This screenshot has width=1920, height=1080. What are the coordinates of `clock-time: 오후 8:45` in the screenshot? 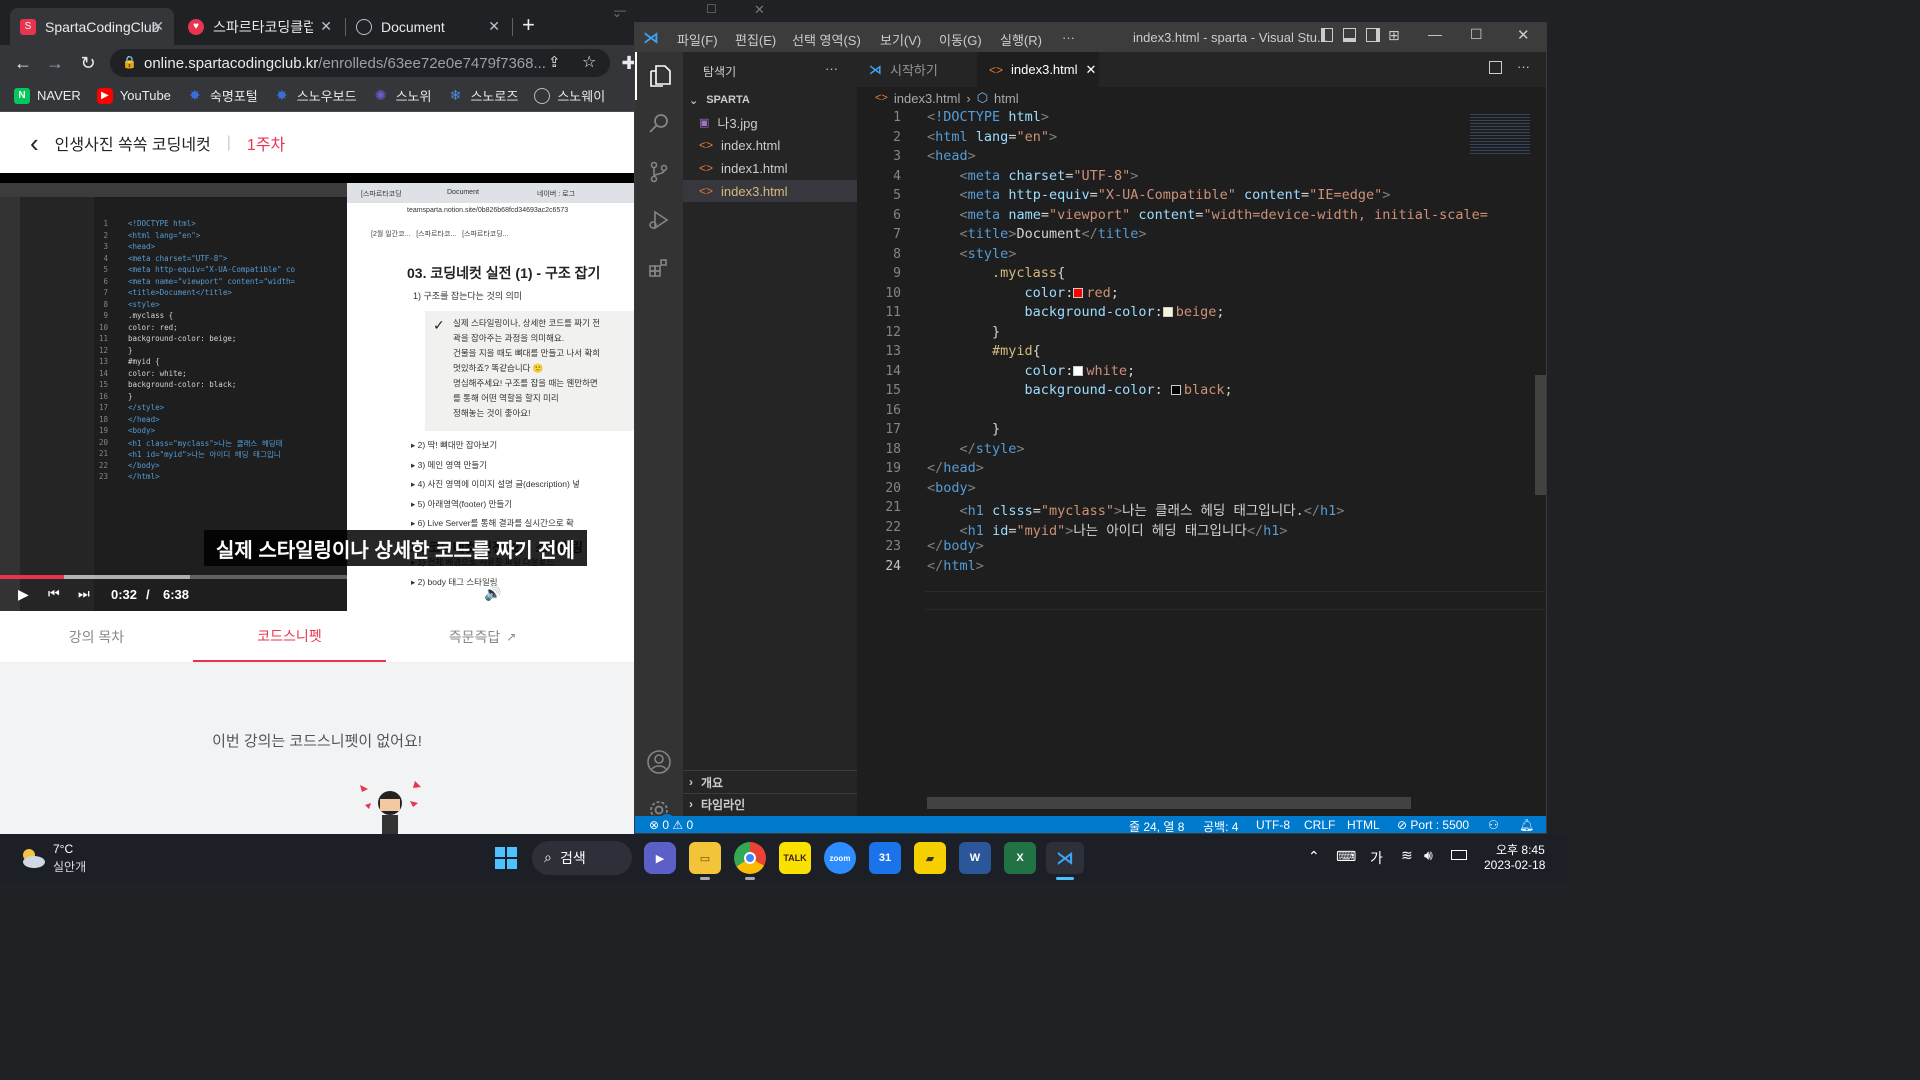 It's located at (1520, 849).